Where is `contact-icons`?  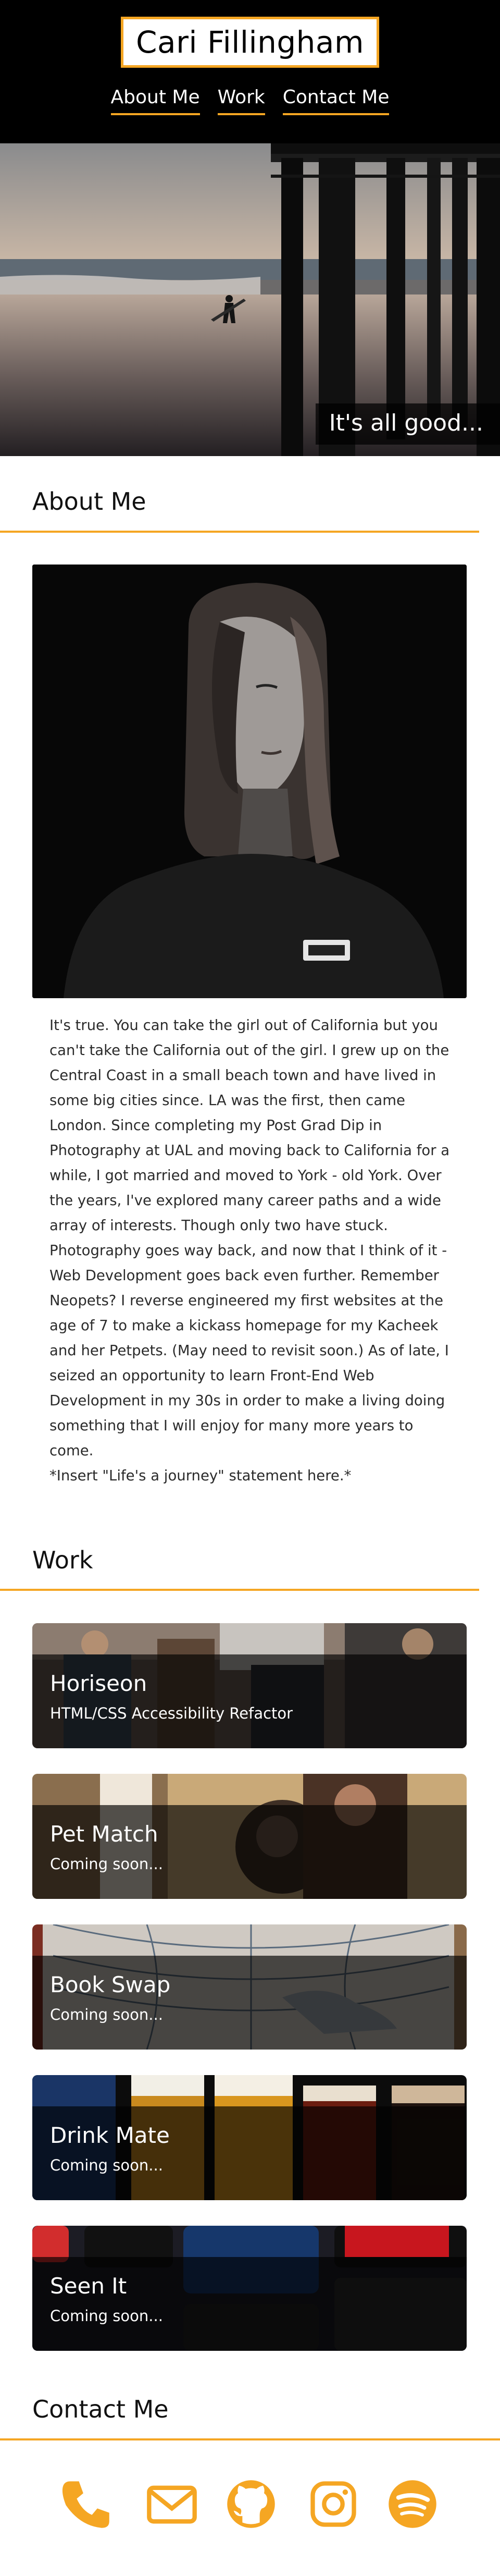 contact-icons is located at coordinates (250, 2505).